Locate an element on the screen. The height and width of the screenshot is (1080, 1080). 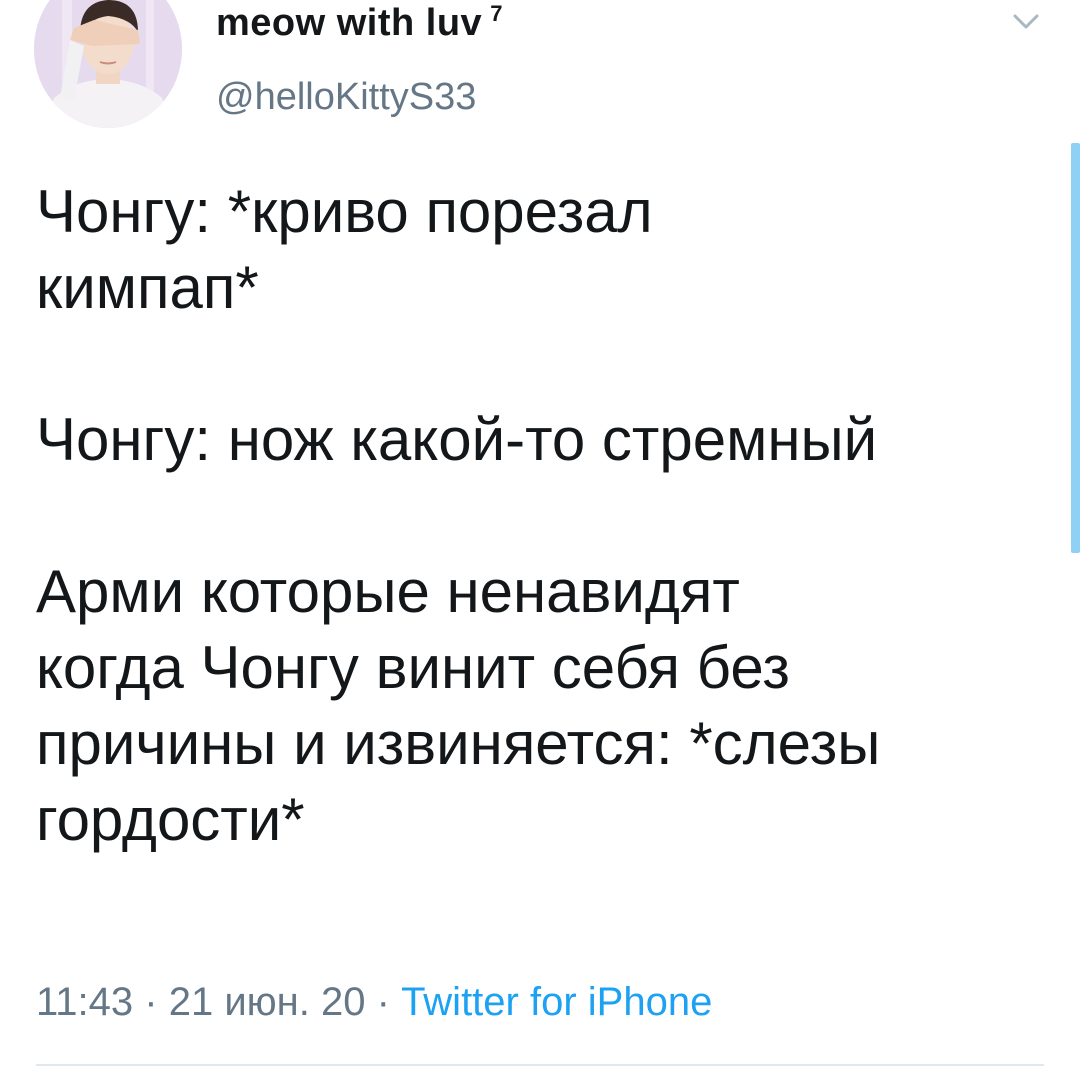
scrollbar is located at coordinates (1075, 348).